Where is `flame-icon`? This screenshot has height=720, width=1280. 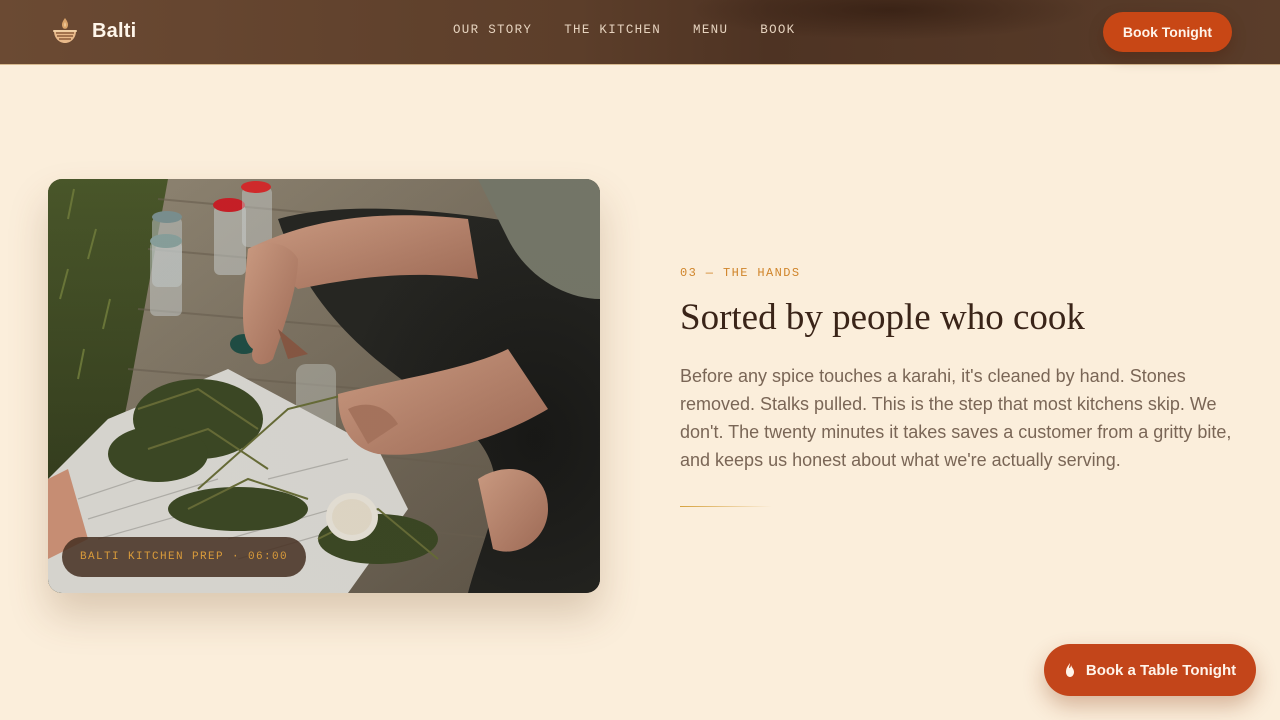
flame-icon is located at coordinates (1069, 670).